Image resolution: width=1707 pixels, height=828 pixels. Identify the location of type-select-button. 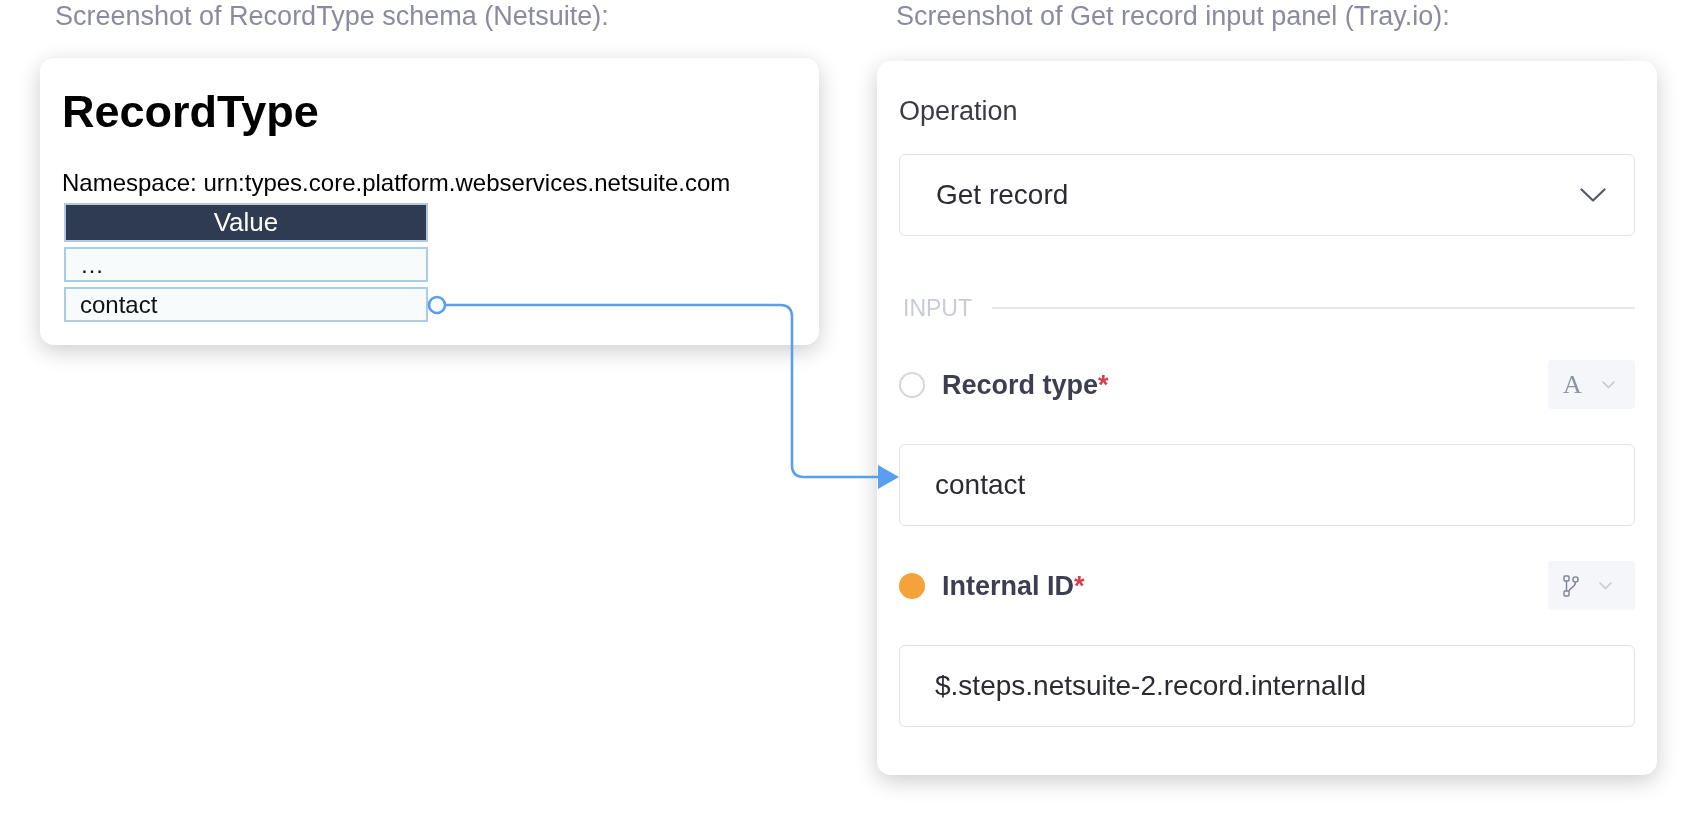
(1591, 585).